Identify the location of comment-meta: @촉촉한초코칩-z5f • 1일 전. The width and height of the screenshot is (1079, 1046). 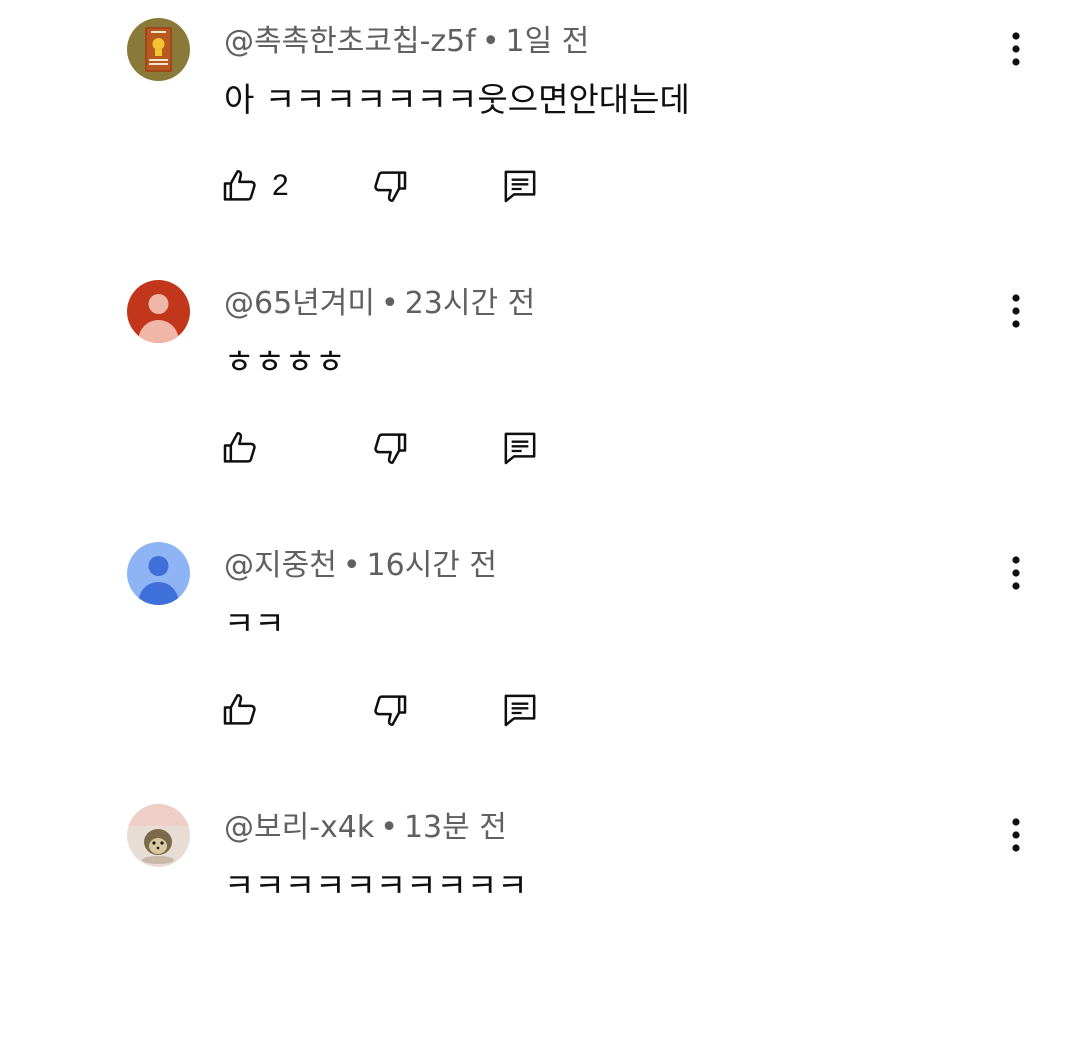
(406, 42).